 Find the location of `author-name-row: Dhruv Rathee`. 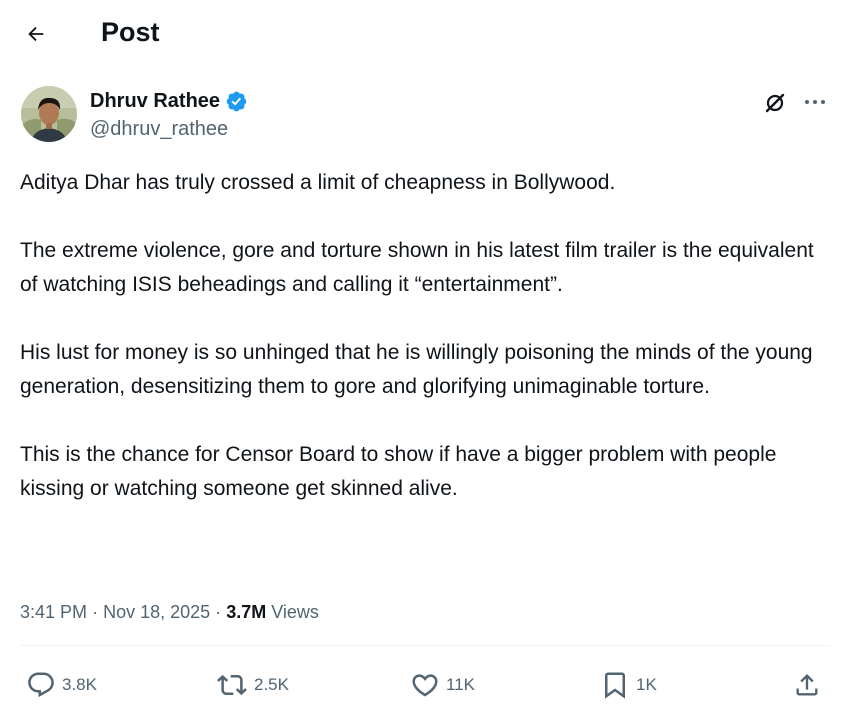

author-name-row: Dhruv Rathee is located at coordinates (169, 101).